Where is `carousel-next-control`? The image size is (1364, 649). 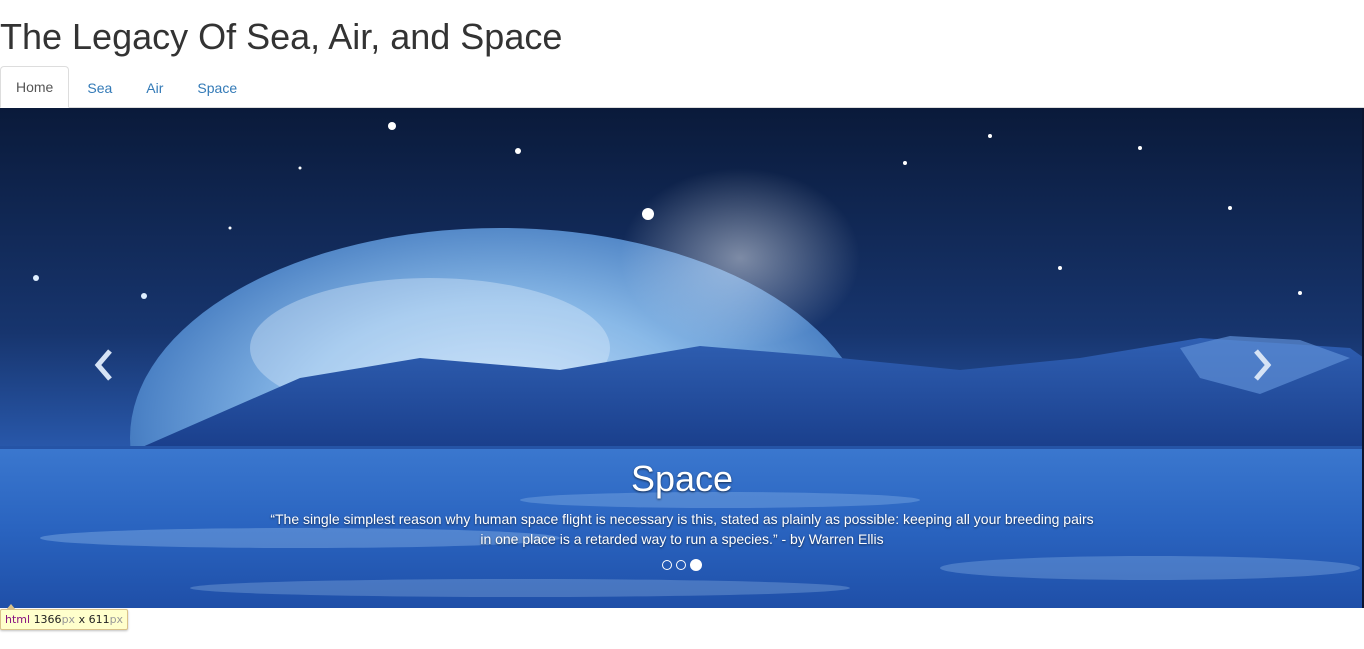 carousel-next-control is located at coordinates (1261, 358).